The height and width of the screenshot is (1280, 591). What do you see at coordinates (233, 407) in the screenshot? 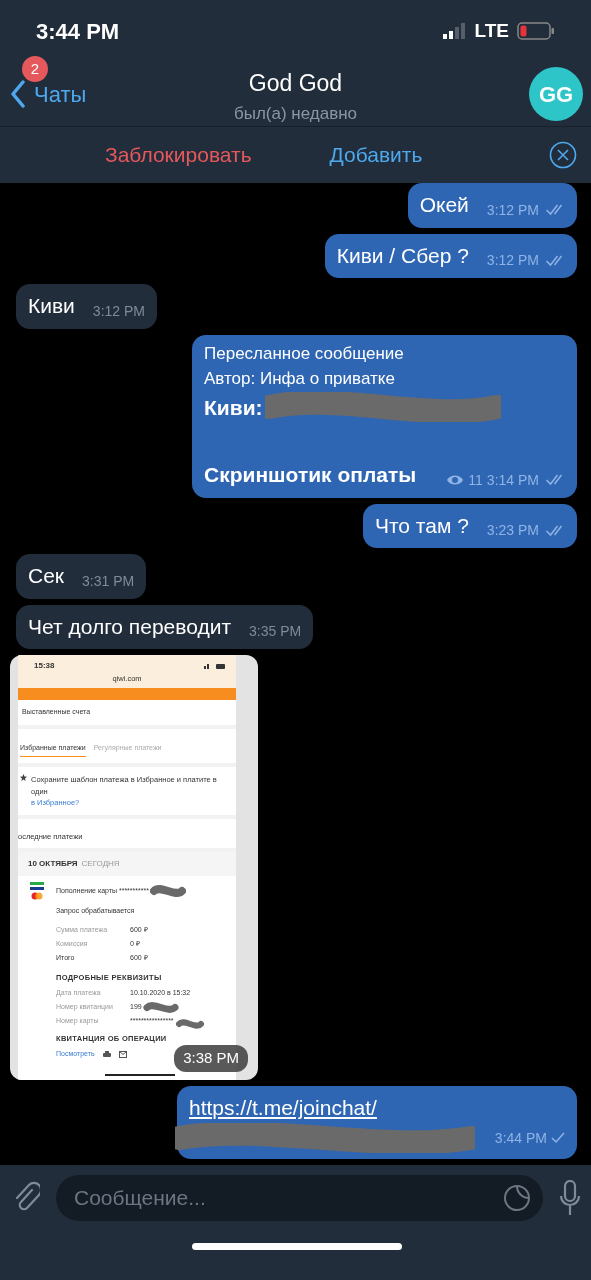
I see `message-text: Киви:` at bounding box center [233, 407].